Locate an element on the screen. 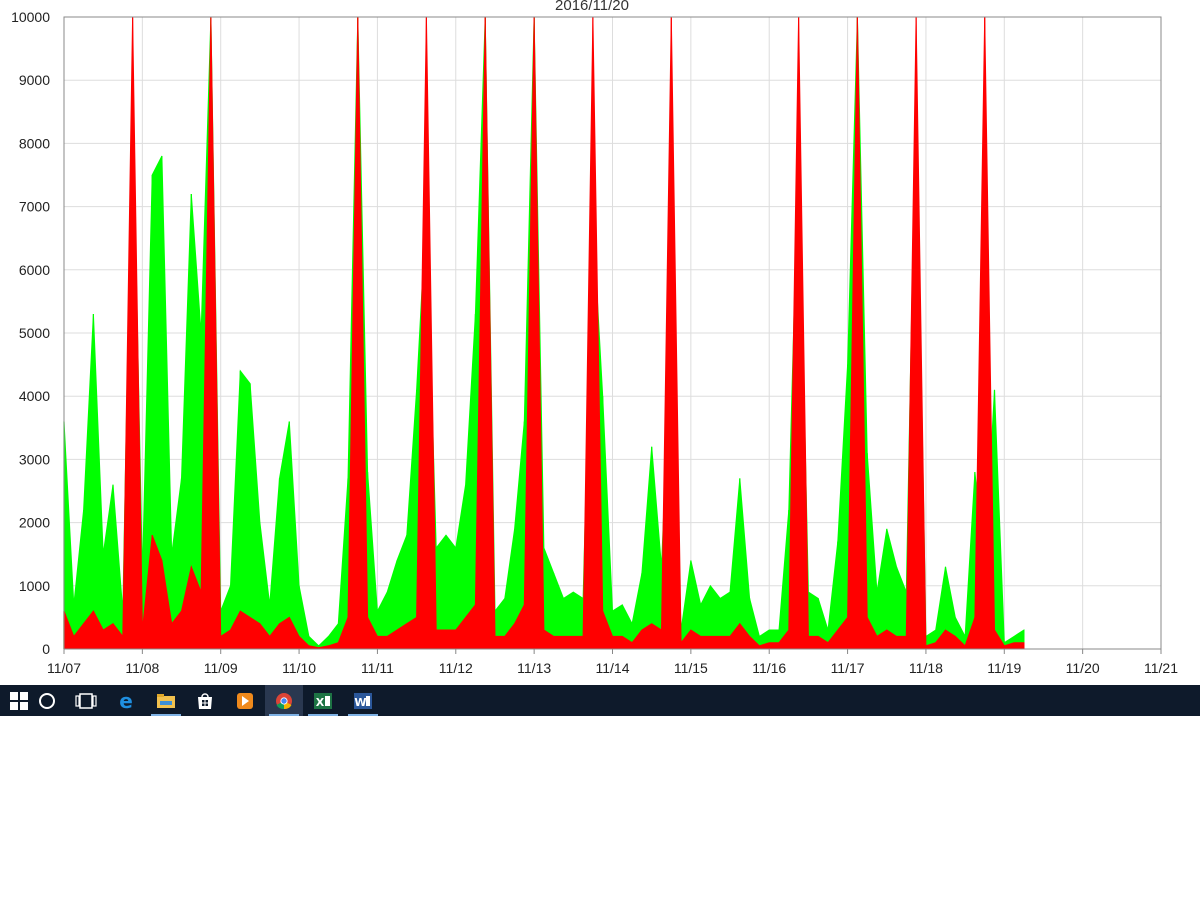 Image resolution: width=1200 pixels, height=900 pixels. x-tick-label: 11/12 is located at coordinates (456, 668).